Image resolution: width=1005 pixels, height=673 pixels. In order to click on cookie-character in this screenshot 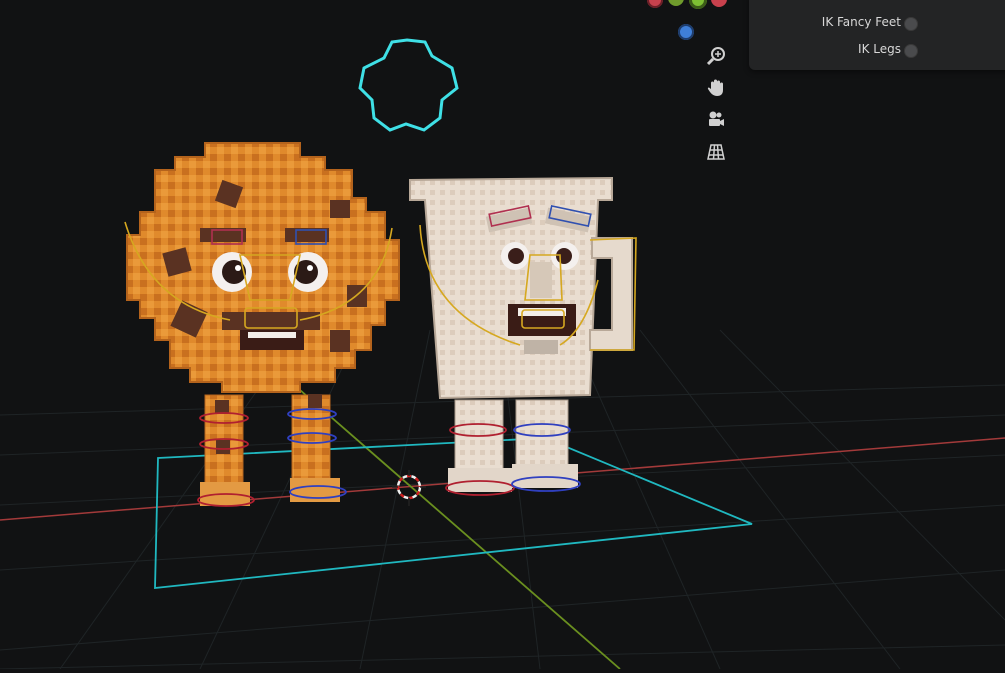, I will do `click(263, 324)`.